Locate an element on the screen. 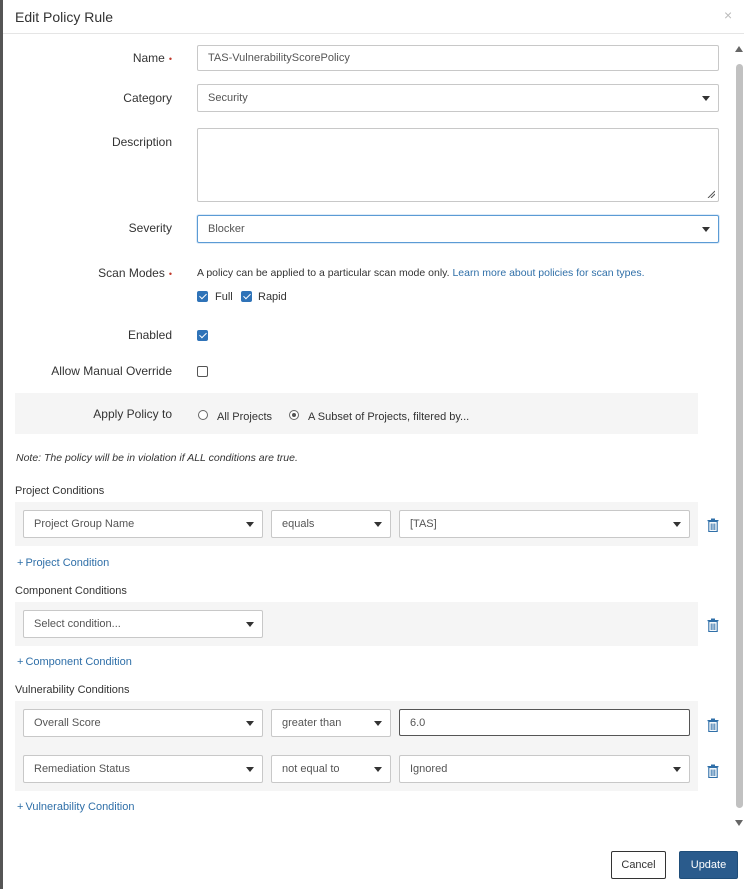 The image size is (744, 889). vulnerability-condition-field-value: Remediation Status is located at coordinates (82, 769).